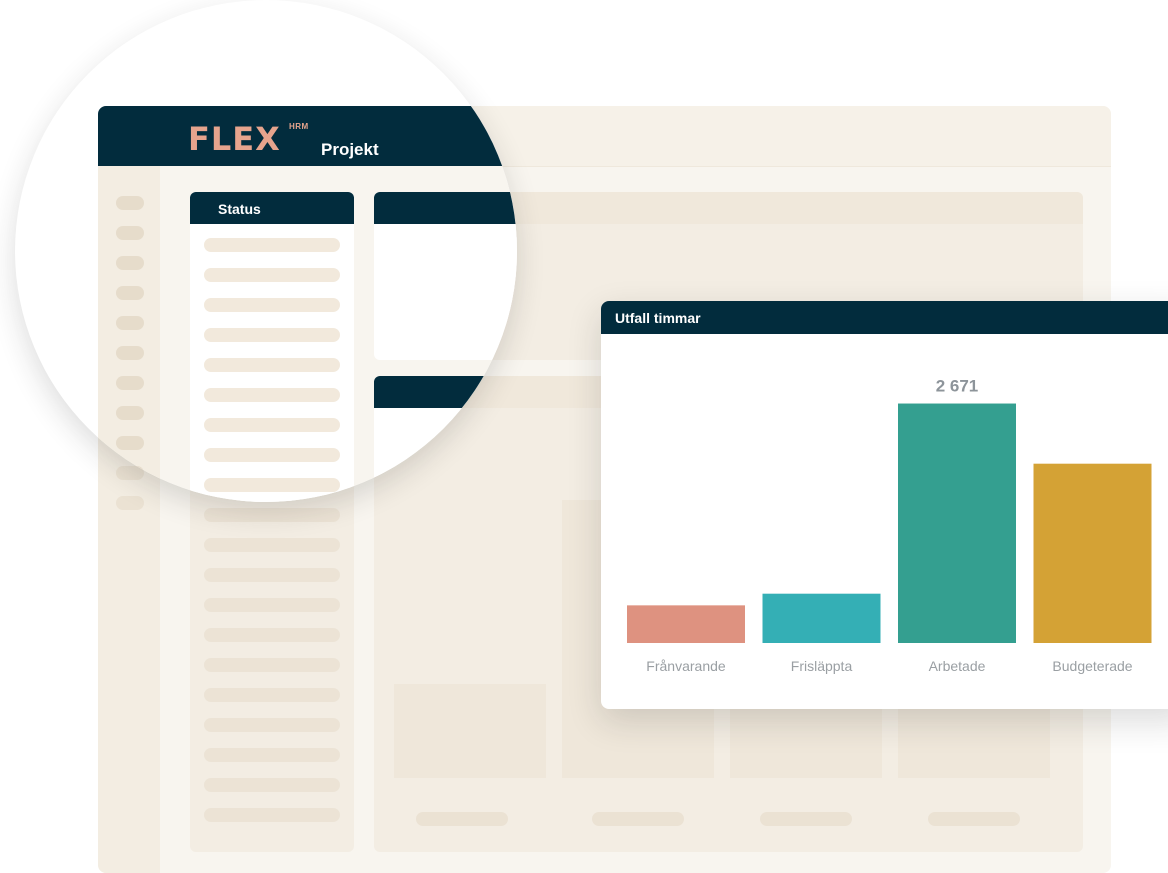  I want to click on main-panel, so click(445, 439).